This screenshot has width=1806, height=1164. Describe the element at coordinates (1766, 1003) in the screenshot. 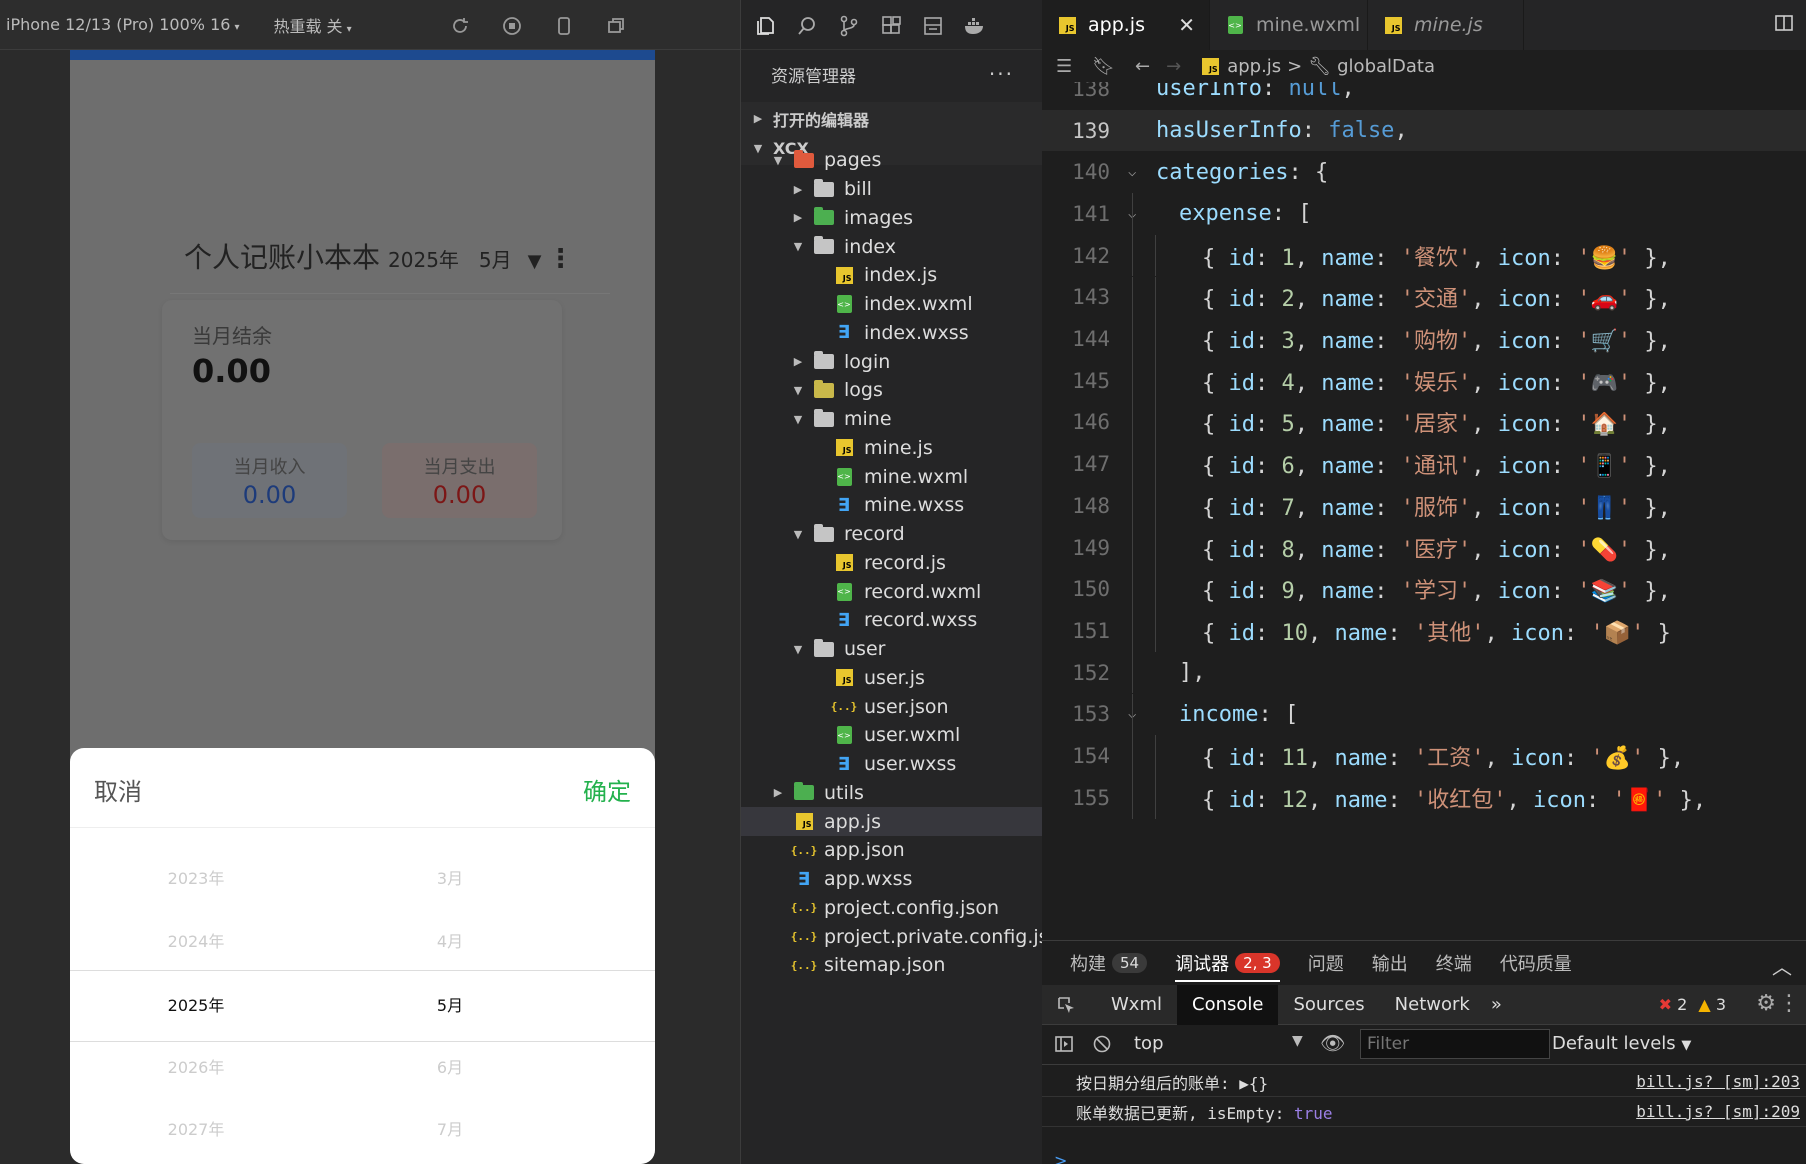

I see `gear-icon: ⚙` at that location.